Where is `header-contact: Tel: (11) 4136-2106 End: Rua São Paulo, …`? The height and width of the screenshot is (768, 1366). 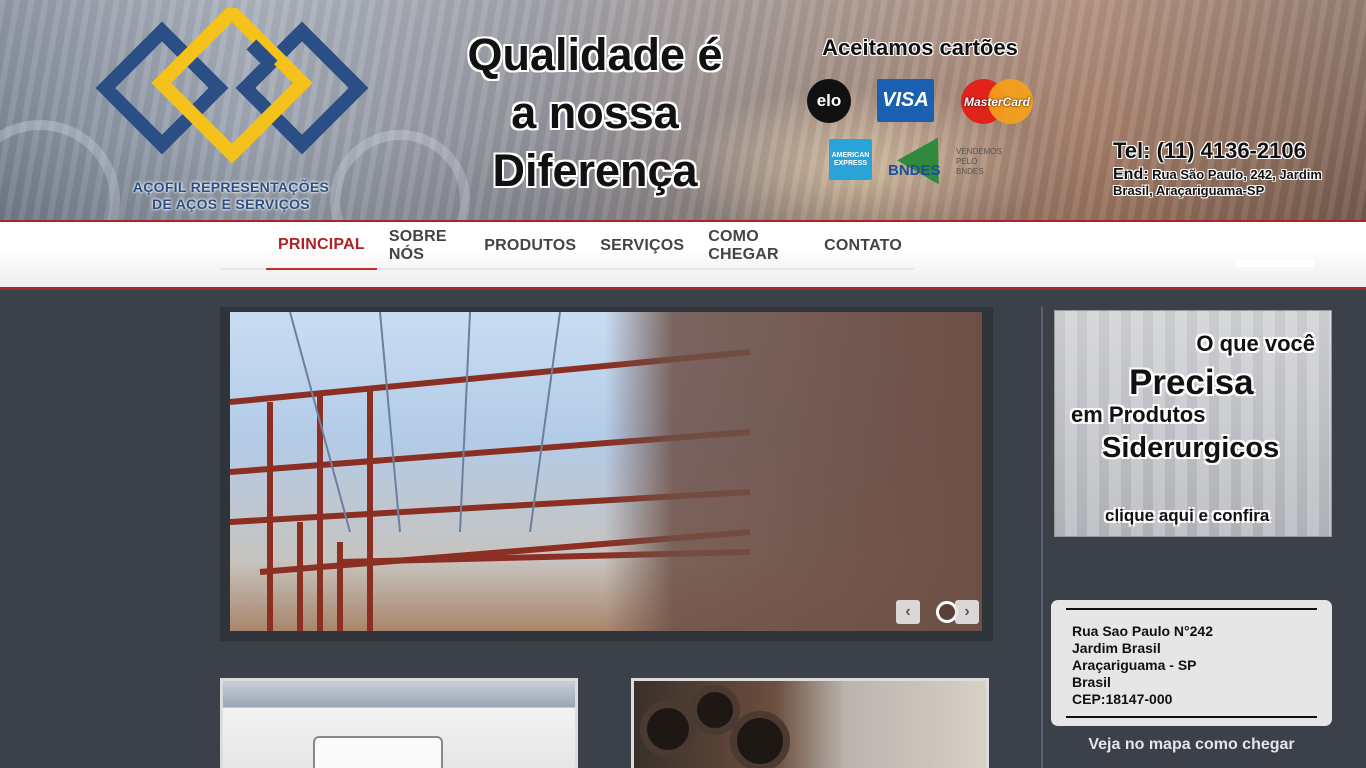
header-contact: Tel: (11) 4136-2106 End: Rua São Paulo, … is located at coordinates (1233, 168).